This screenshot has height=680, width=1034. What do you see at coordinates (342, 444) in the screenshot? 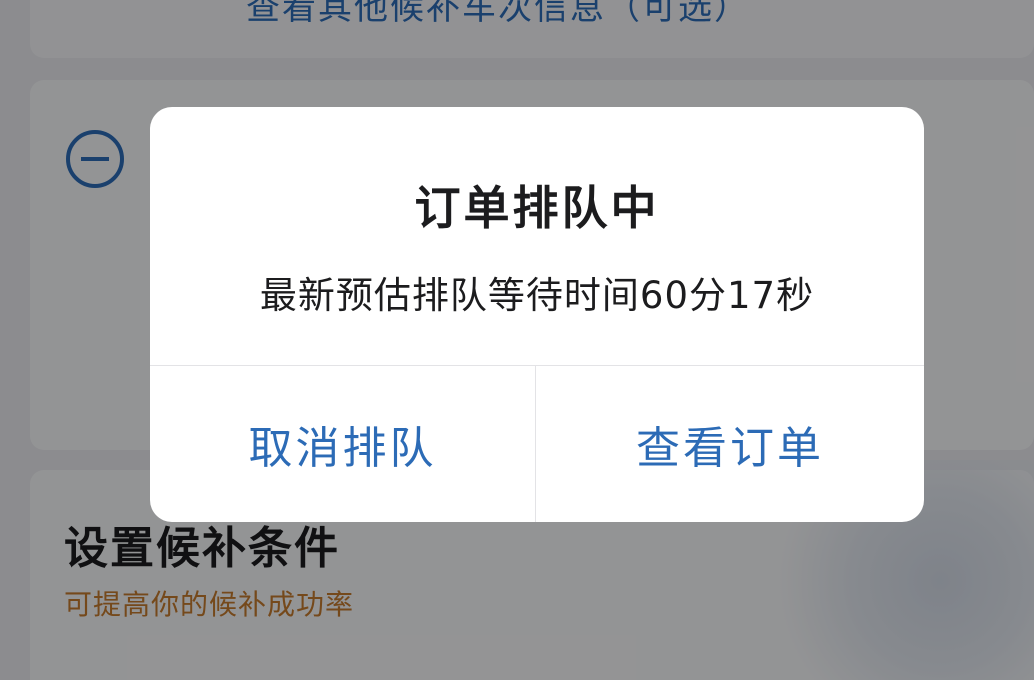
I see `cancel-queue-button: 取消排队` at bounding box center [342, 444].